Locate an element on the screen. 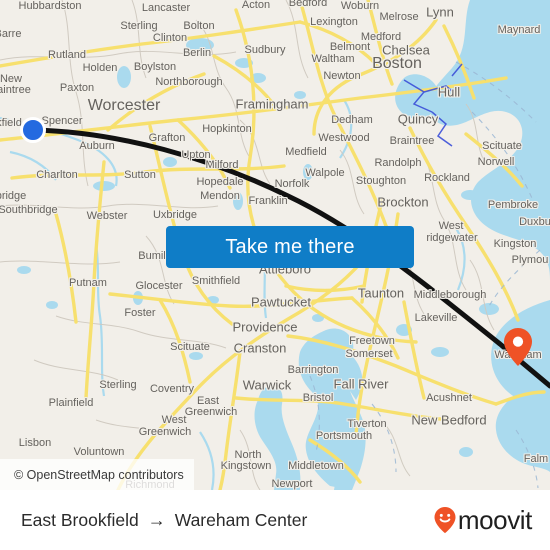 This screenshot has width=550, height=550. arrow-right-icon: → is located at coordinates (156, 520).